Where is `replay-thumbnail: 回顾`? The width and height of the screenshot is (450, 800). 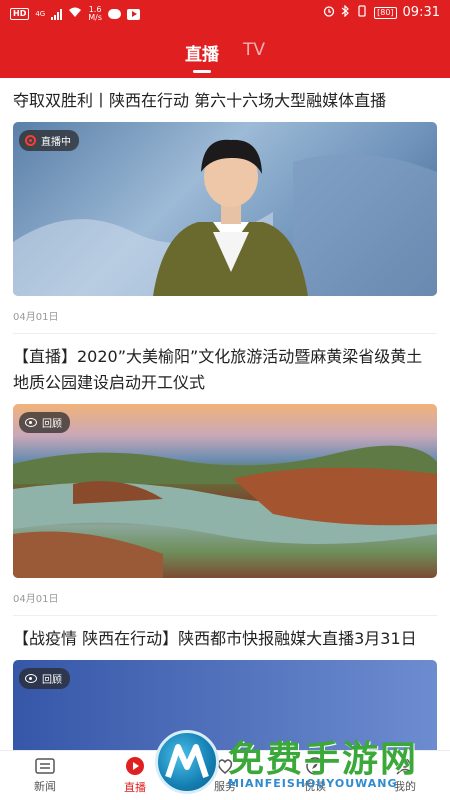
replay-thumbnail: 回顾 is located at coordinates (225, 705).